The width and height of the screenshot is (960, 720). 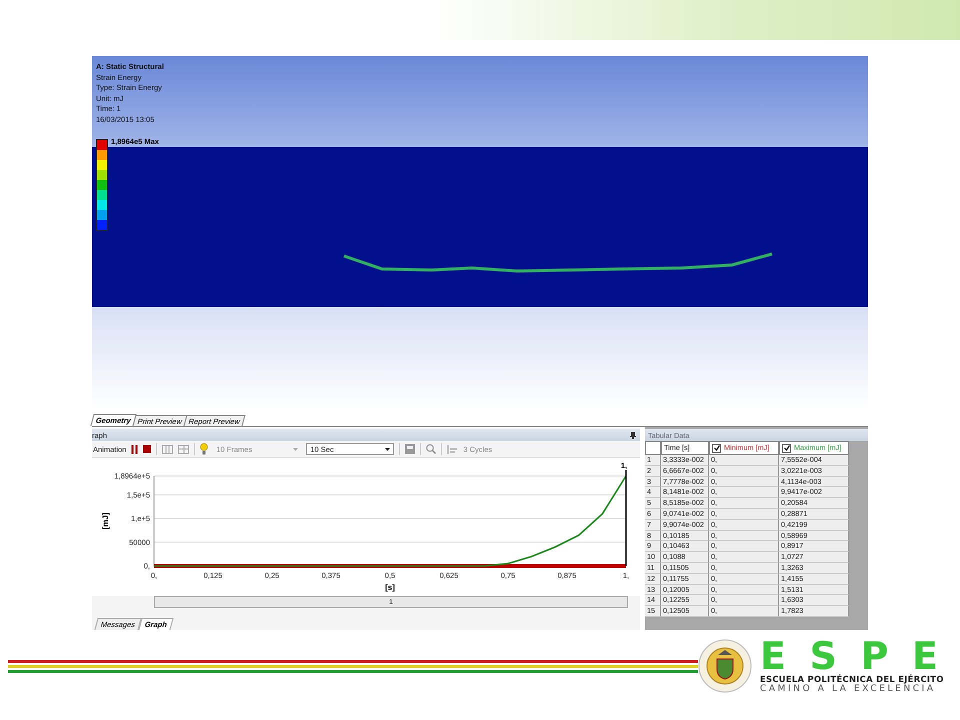 I want to click on y-axis-label: [mJ], so click(x=105, y=521).